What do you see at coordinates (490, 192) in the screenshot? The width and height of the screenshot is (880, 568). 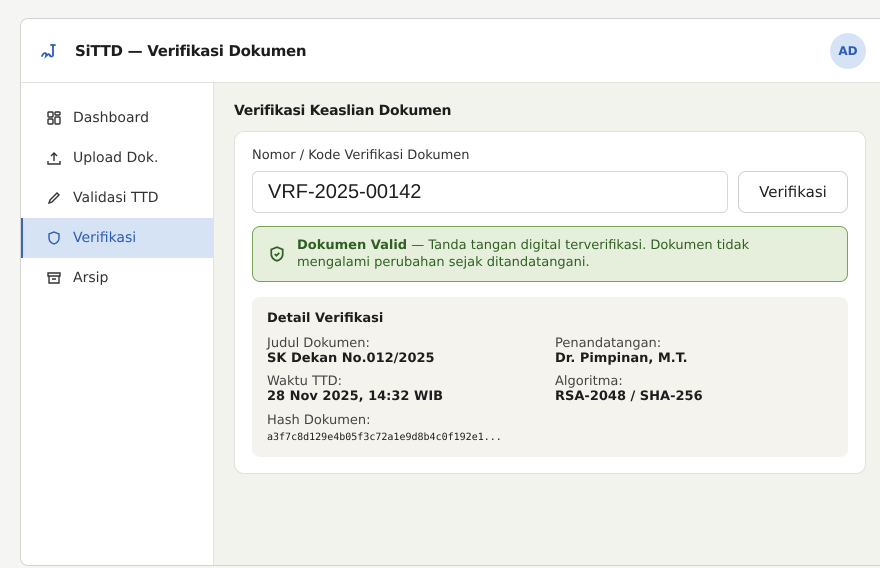 I see `code-input-field: VRF-2025-00142` at bounding box center [490, 192].